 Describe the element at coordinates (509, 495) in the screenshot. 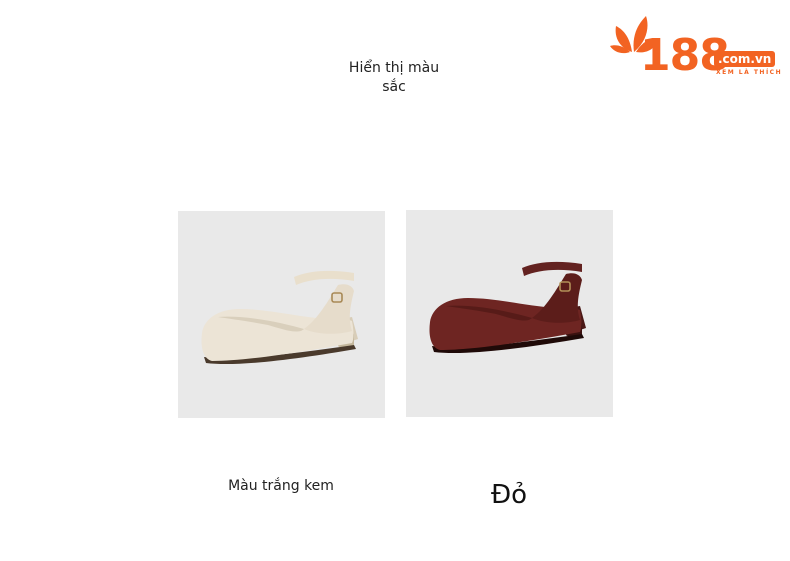

I see `swatch-label-red: Đỏ` at that location.